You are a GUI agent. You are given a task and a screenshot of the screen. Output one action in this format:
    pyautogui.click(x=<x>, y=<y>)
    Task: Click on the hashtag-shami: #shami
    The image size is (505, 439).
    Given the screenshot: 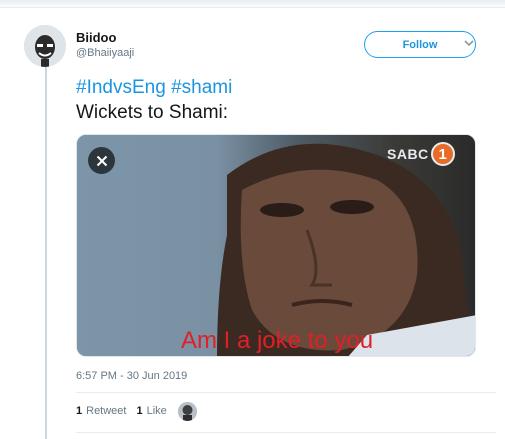 What is the action you would take?
    pyautogui.click(x=201, y=87)
    